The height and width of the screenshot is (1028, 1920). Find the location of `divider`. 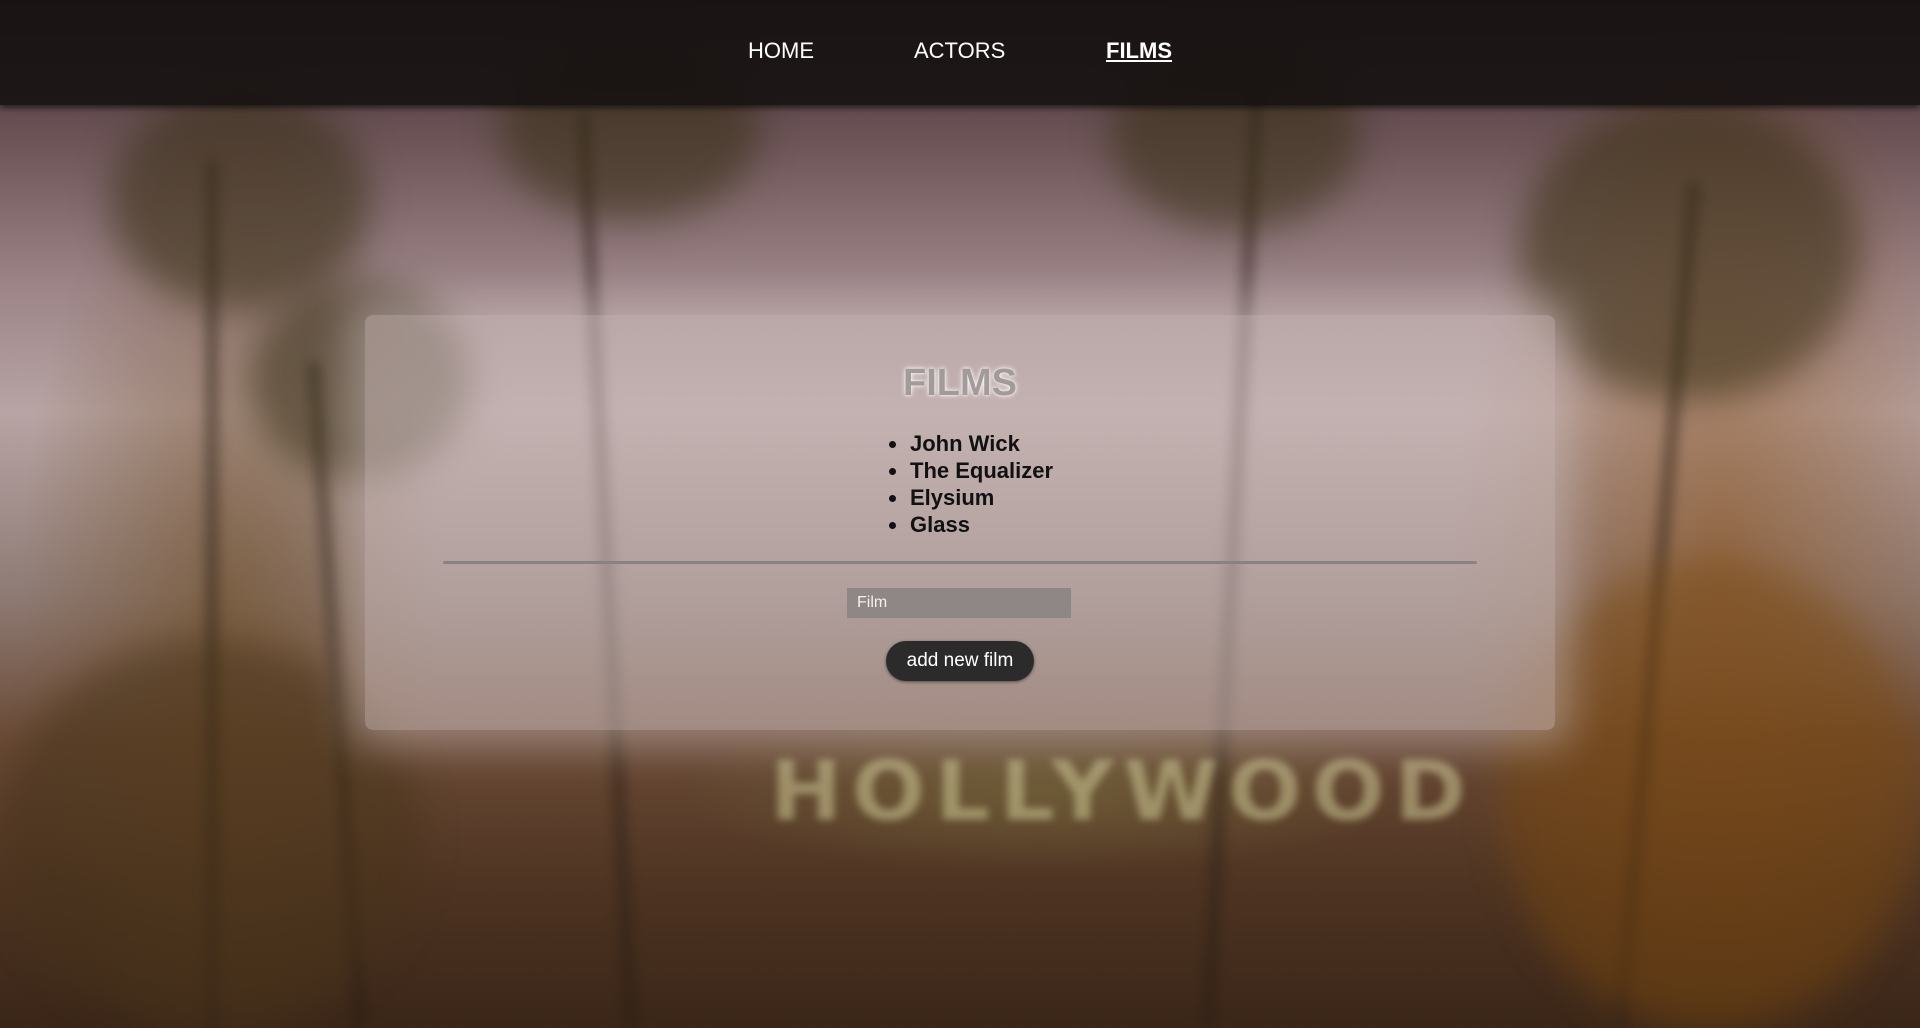

divider is located at coordinates (960, 562).